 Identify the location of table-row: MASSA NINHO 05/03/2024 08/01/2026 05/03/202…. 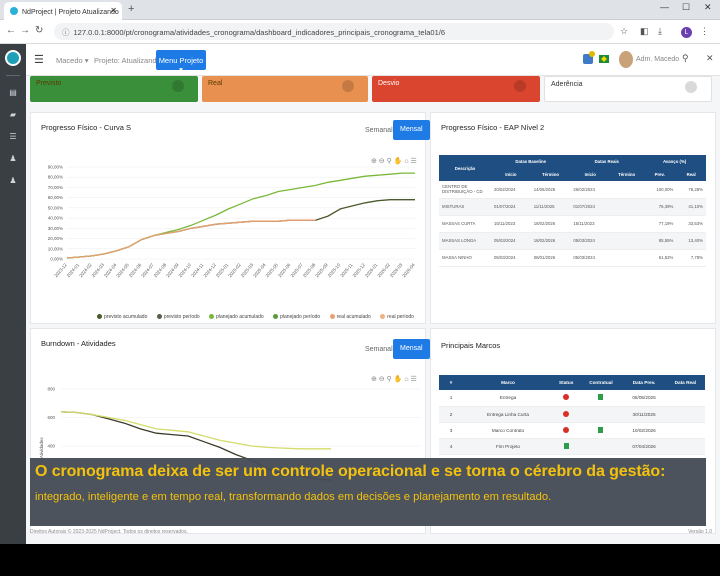
(572, 258).